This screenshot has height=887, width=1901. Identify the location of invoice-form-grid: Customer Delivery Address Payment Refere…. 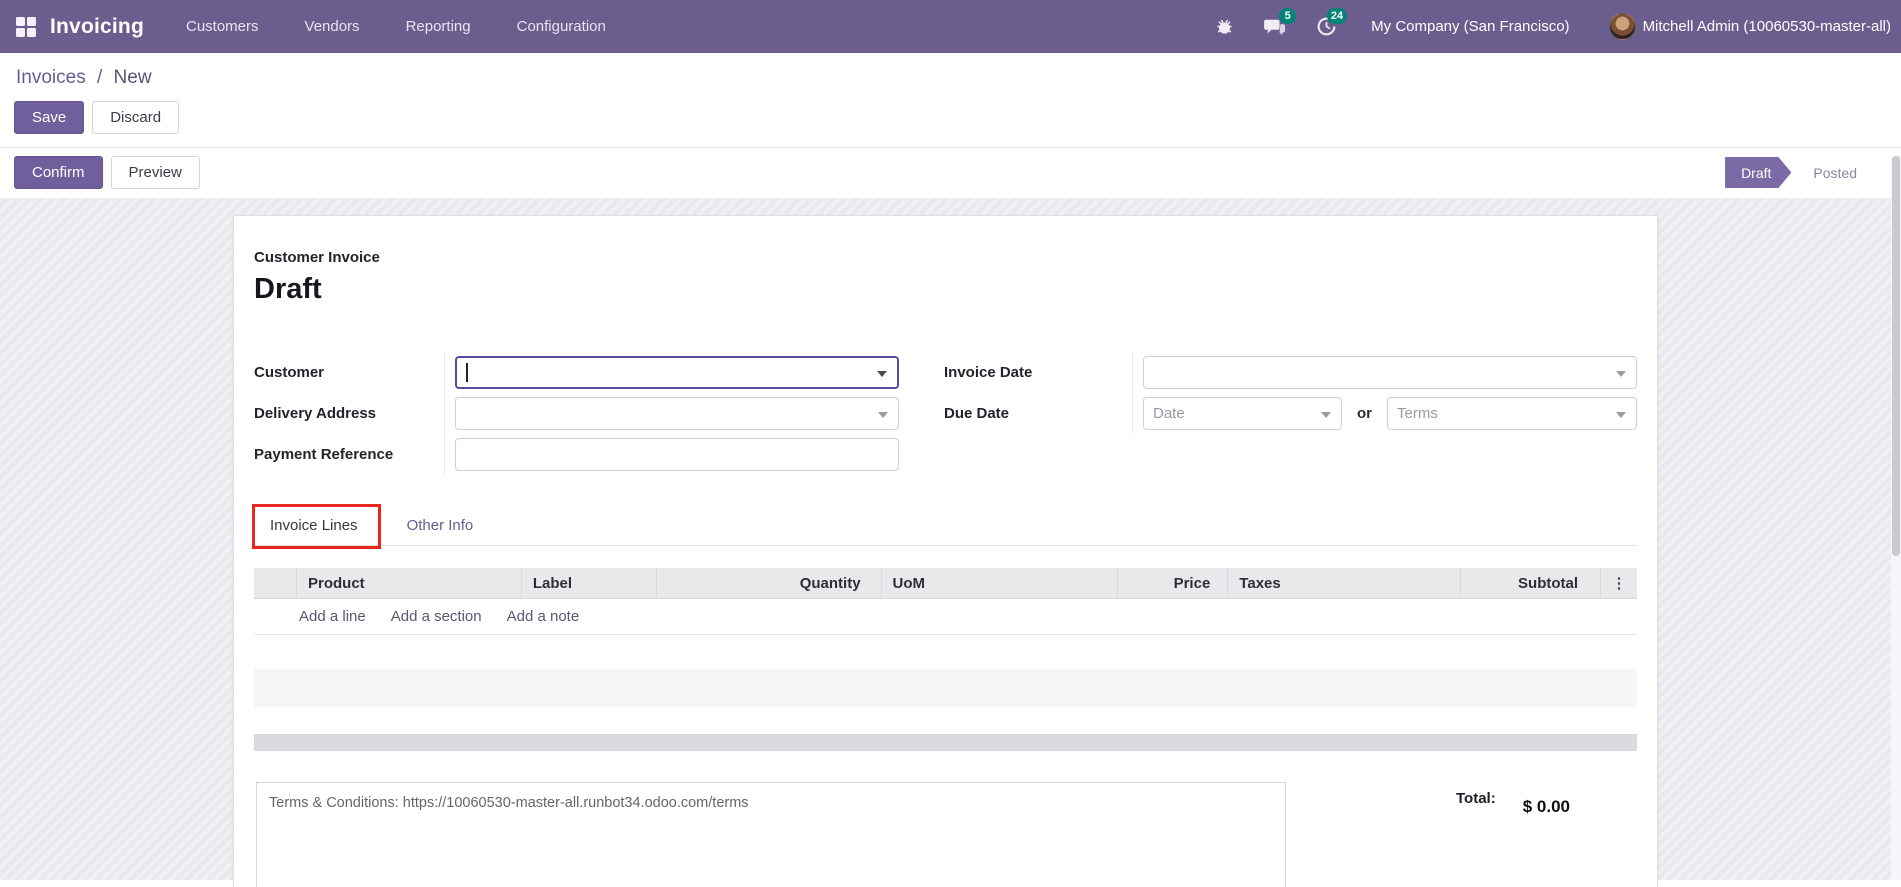
(945, 413).